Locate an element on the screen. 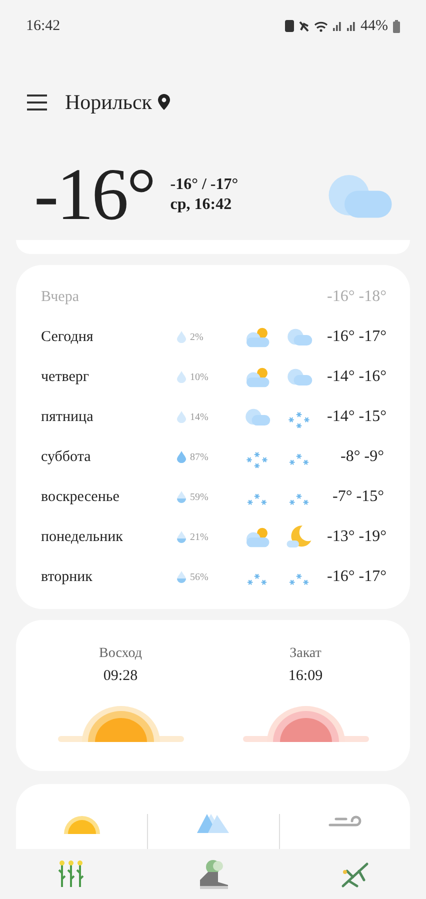  sun-label: Восход is located at coordinates (120, 654).